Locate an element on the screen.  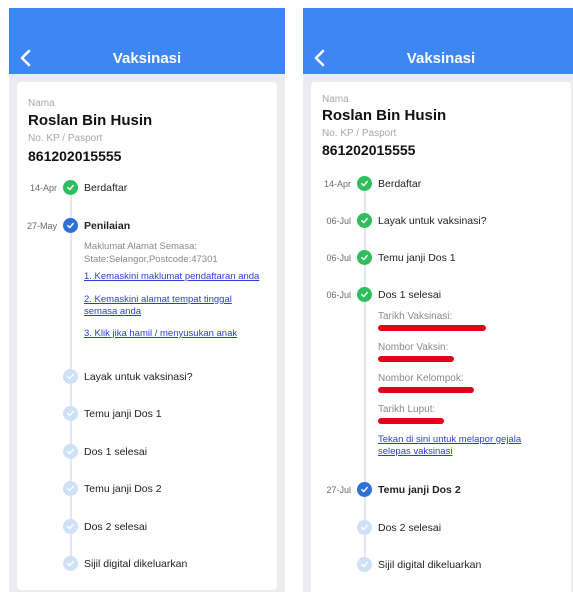
expiry-date-label: Tarikh Luput: is located at coordinates (407, 409).